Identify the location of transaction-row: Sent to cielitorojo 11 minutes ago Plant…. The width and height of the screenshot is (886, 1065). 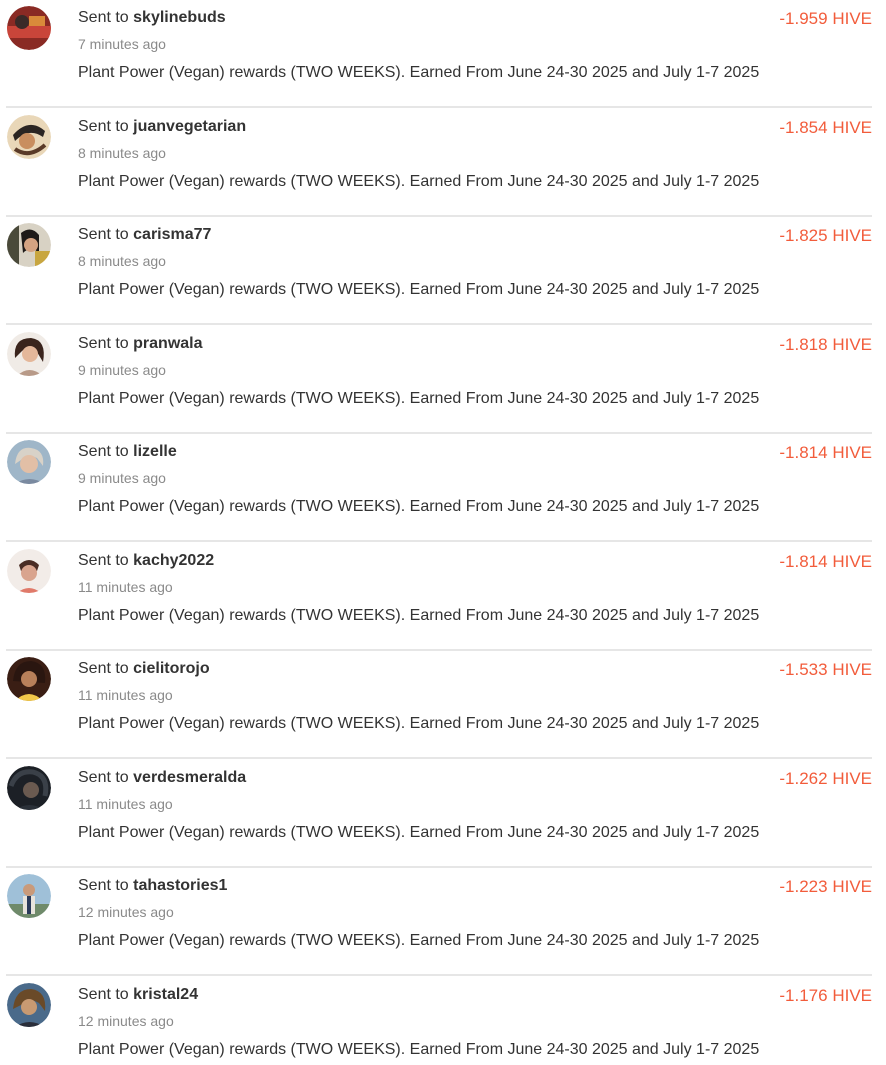
(436, 705).